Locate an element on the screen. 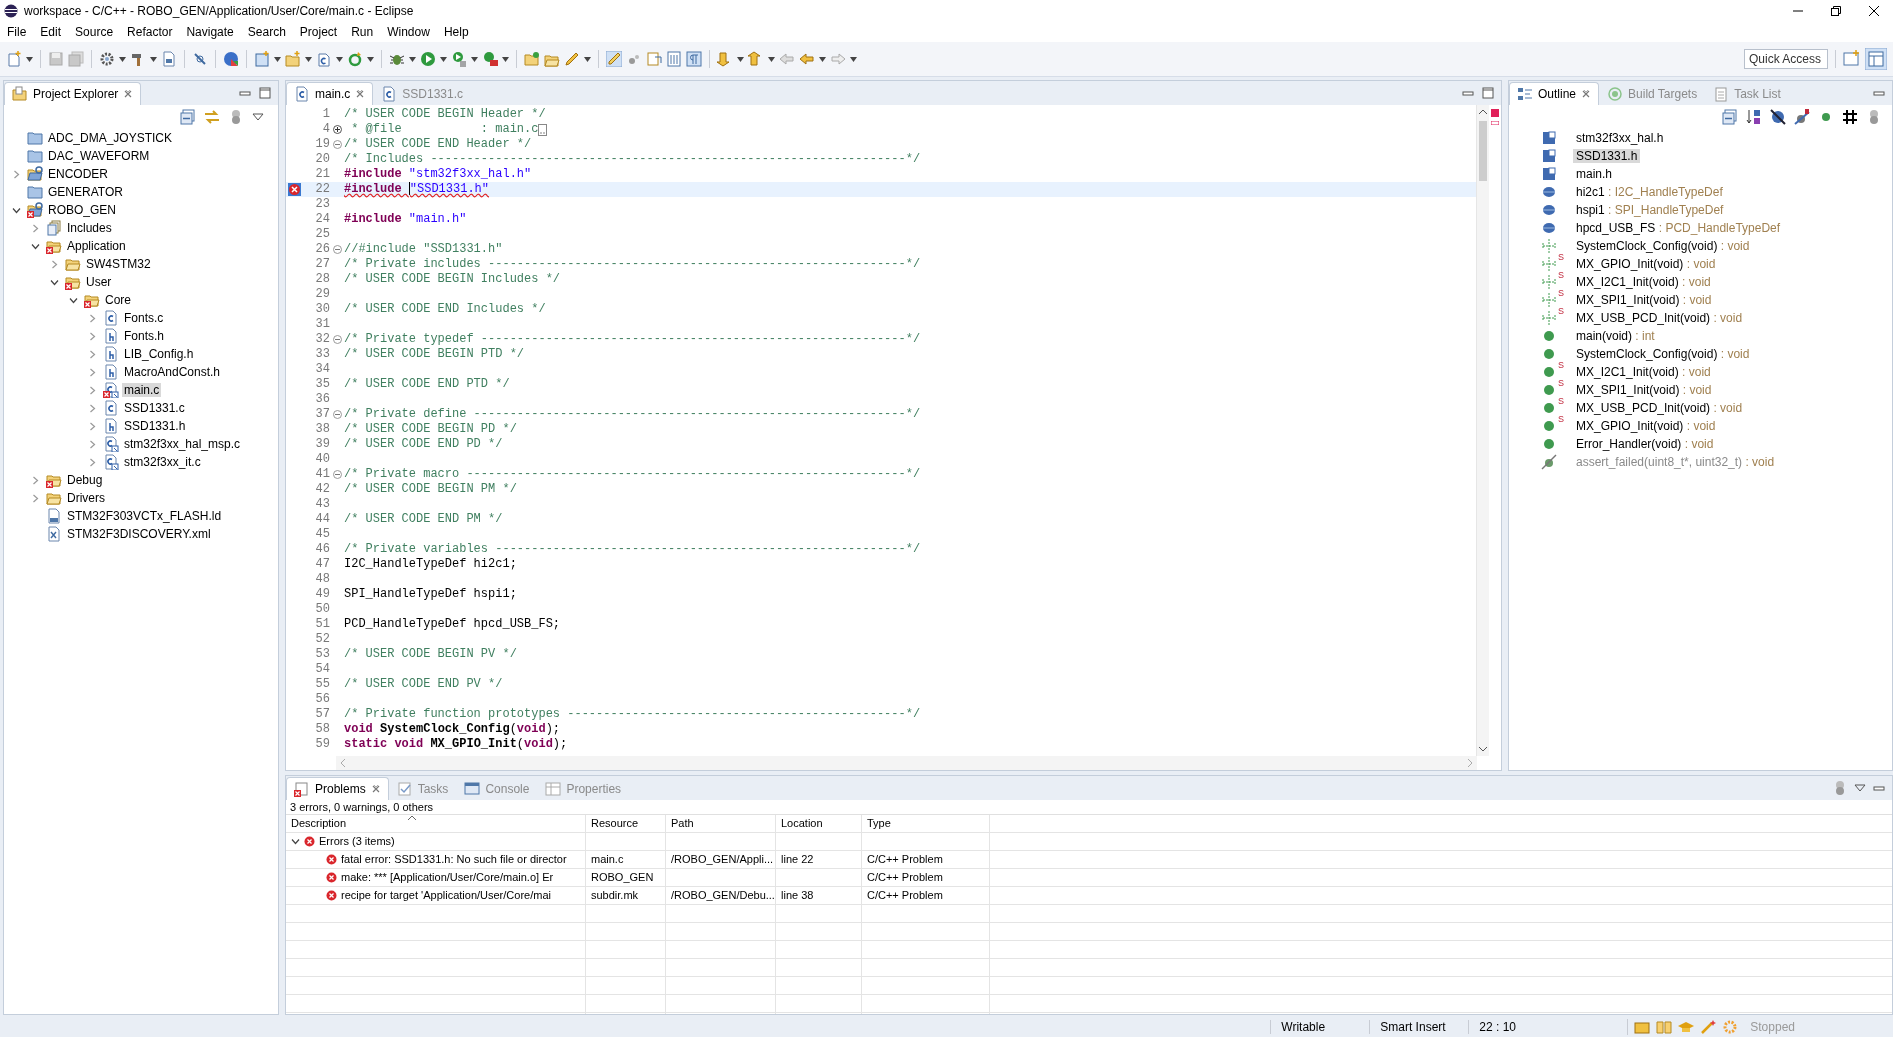  outline-item: SSD1331.h is located at coordinates (1607, 156).